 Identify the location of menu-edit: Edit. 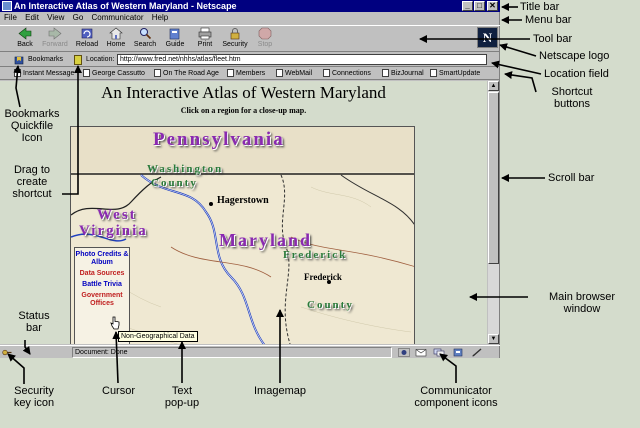
(32, 17).